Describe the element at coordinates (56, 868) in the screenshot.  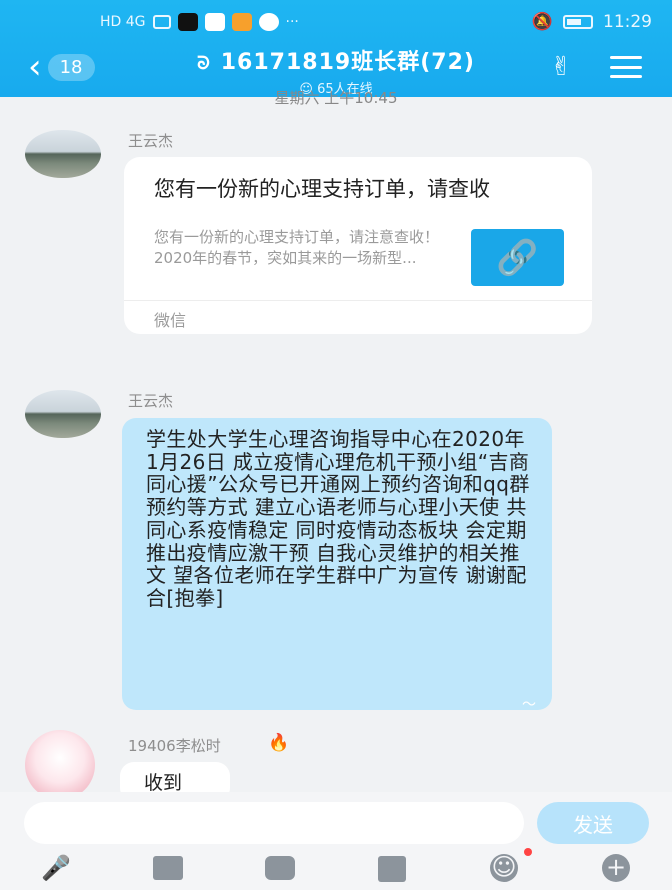
I see `microphone-icon: 🎤` at that location.